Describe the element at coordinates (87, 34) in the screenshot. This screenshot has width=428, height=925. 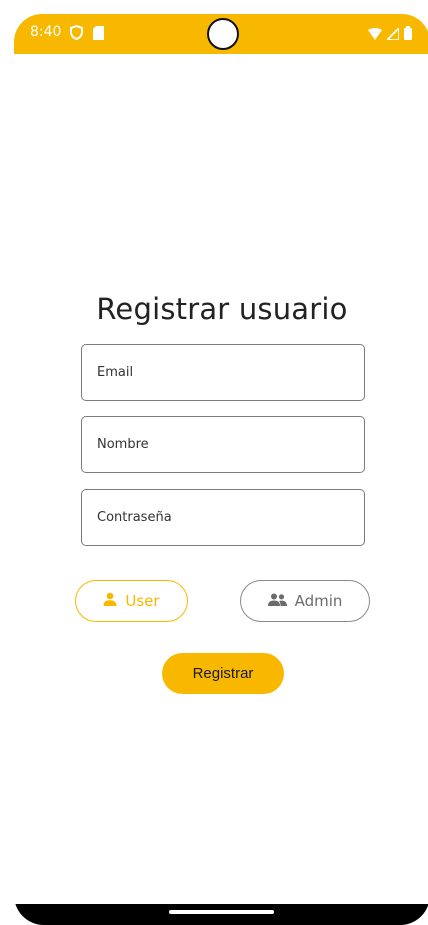
I see `status-left-icons` at that location.